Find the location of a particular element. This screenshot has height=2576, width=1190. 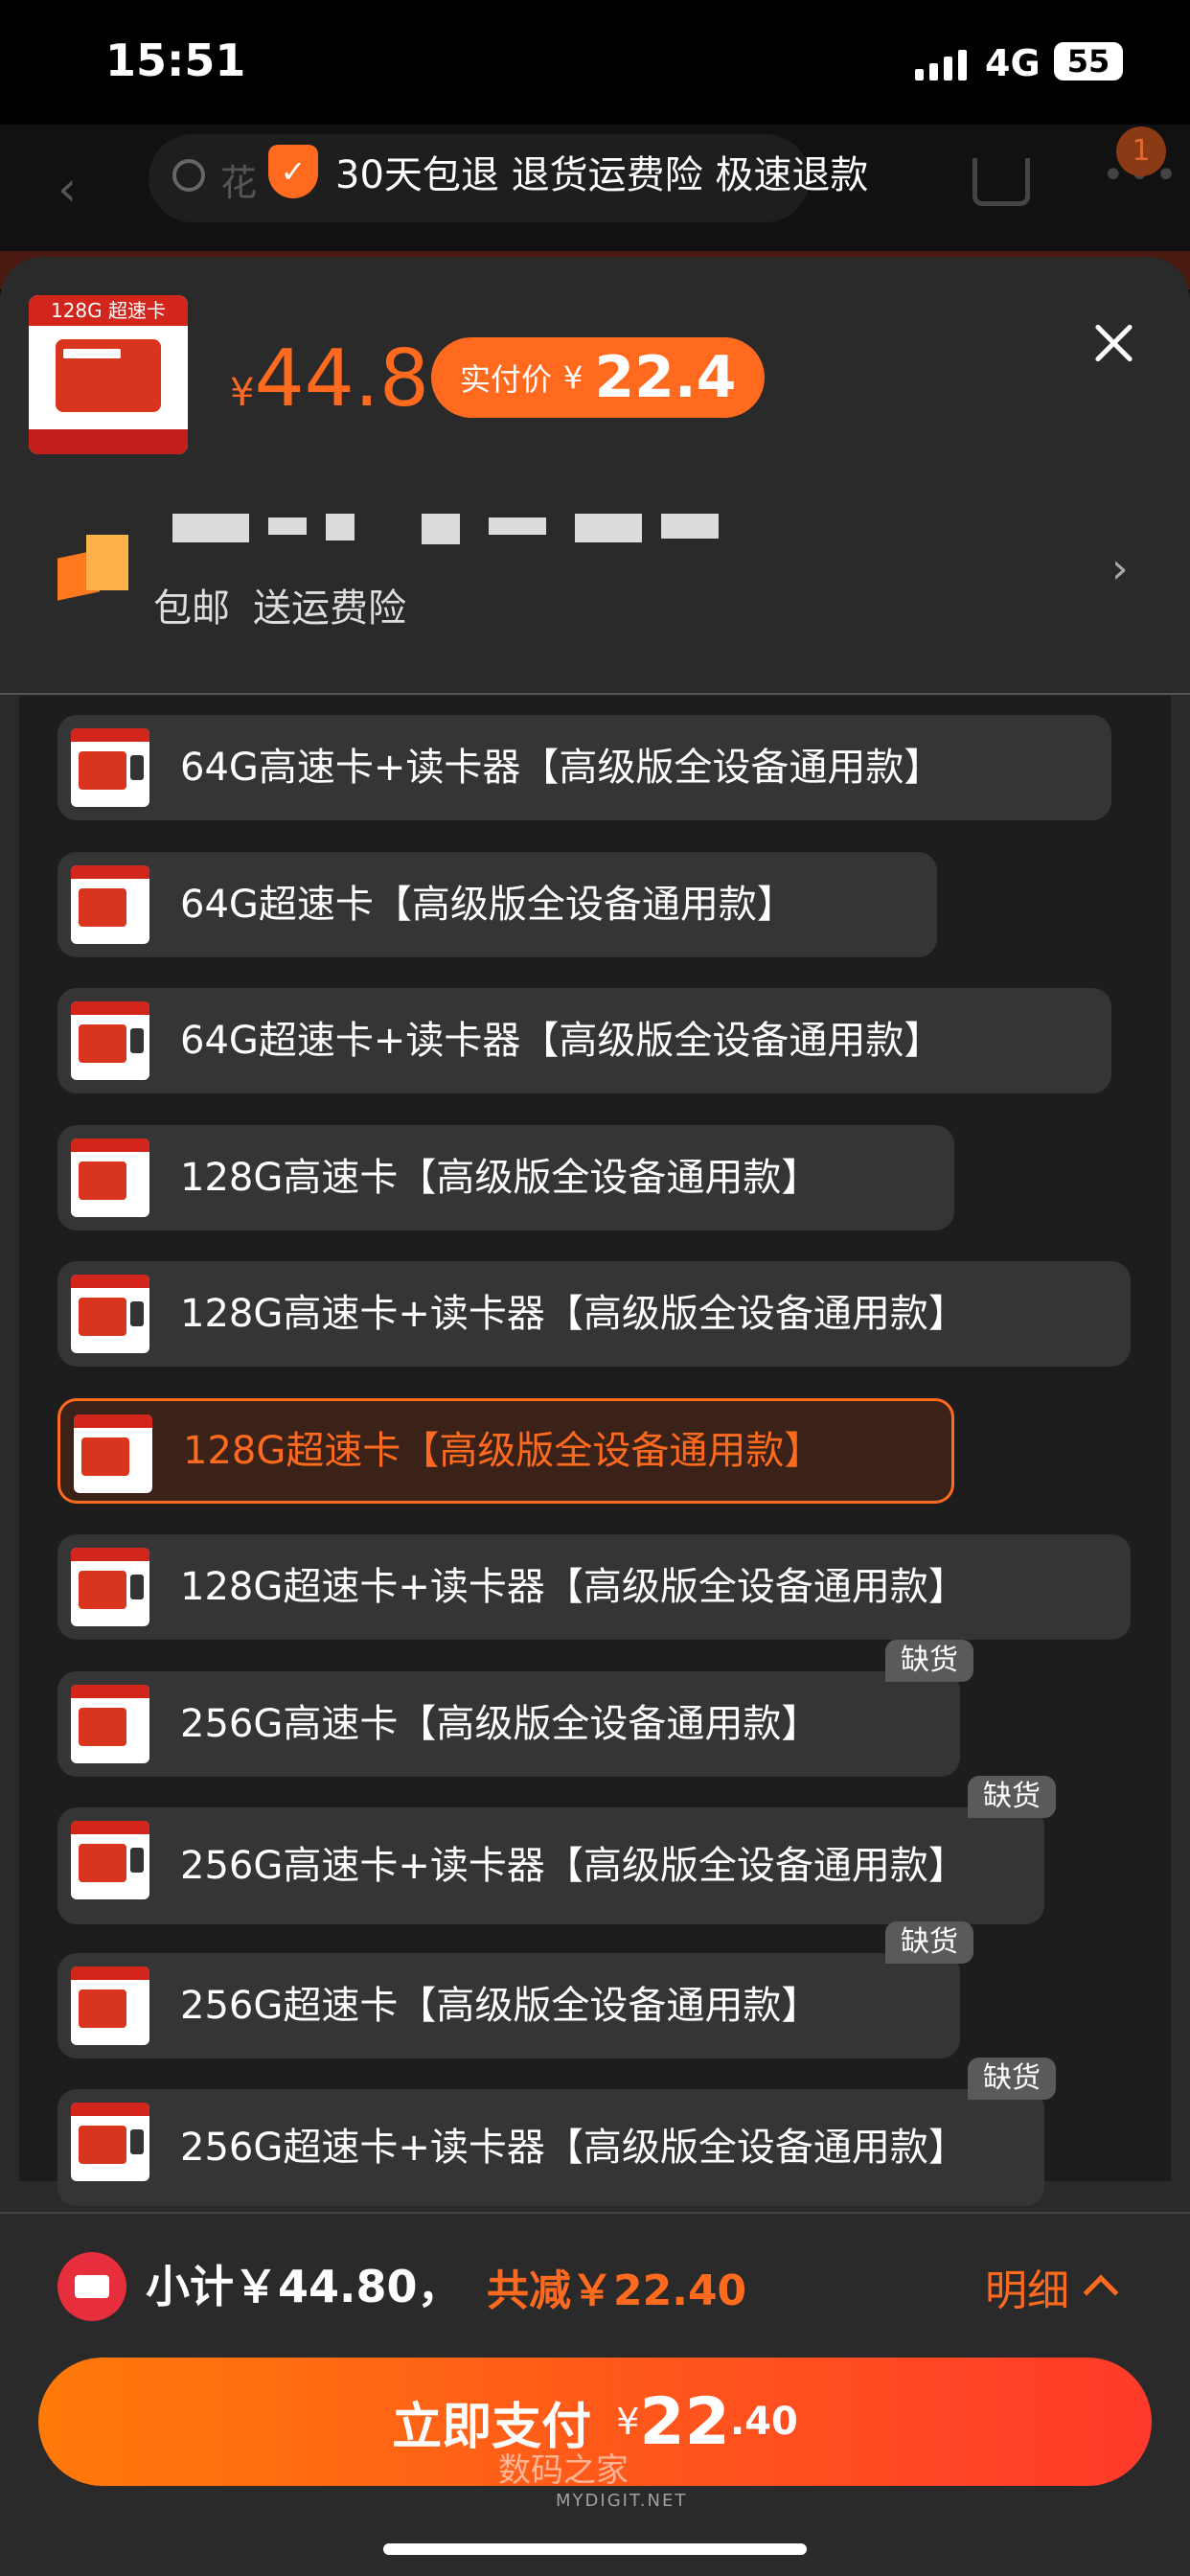

signal-icon is located at coordinates (941, 64).